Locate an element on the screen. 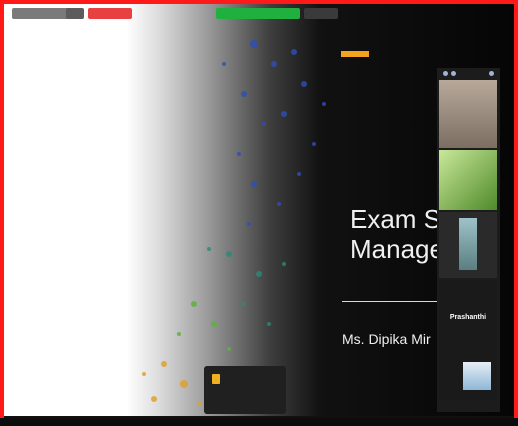 The height and width of the screenshot is (426, 518). notification-popup is located at coordinates (245, 390).